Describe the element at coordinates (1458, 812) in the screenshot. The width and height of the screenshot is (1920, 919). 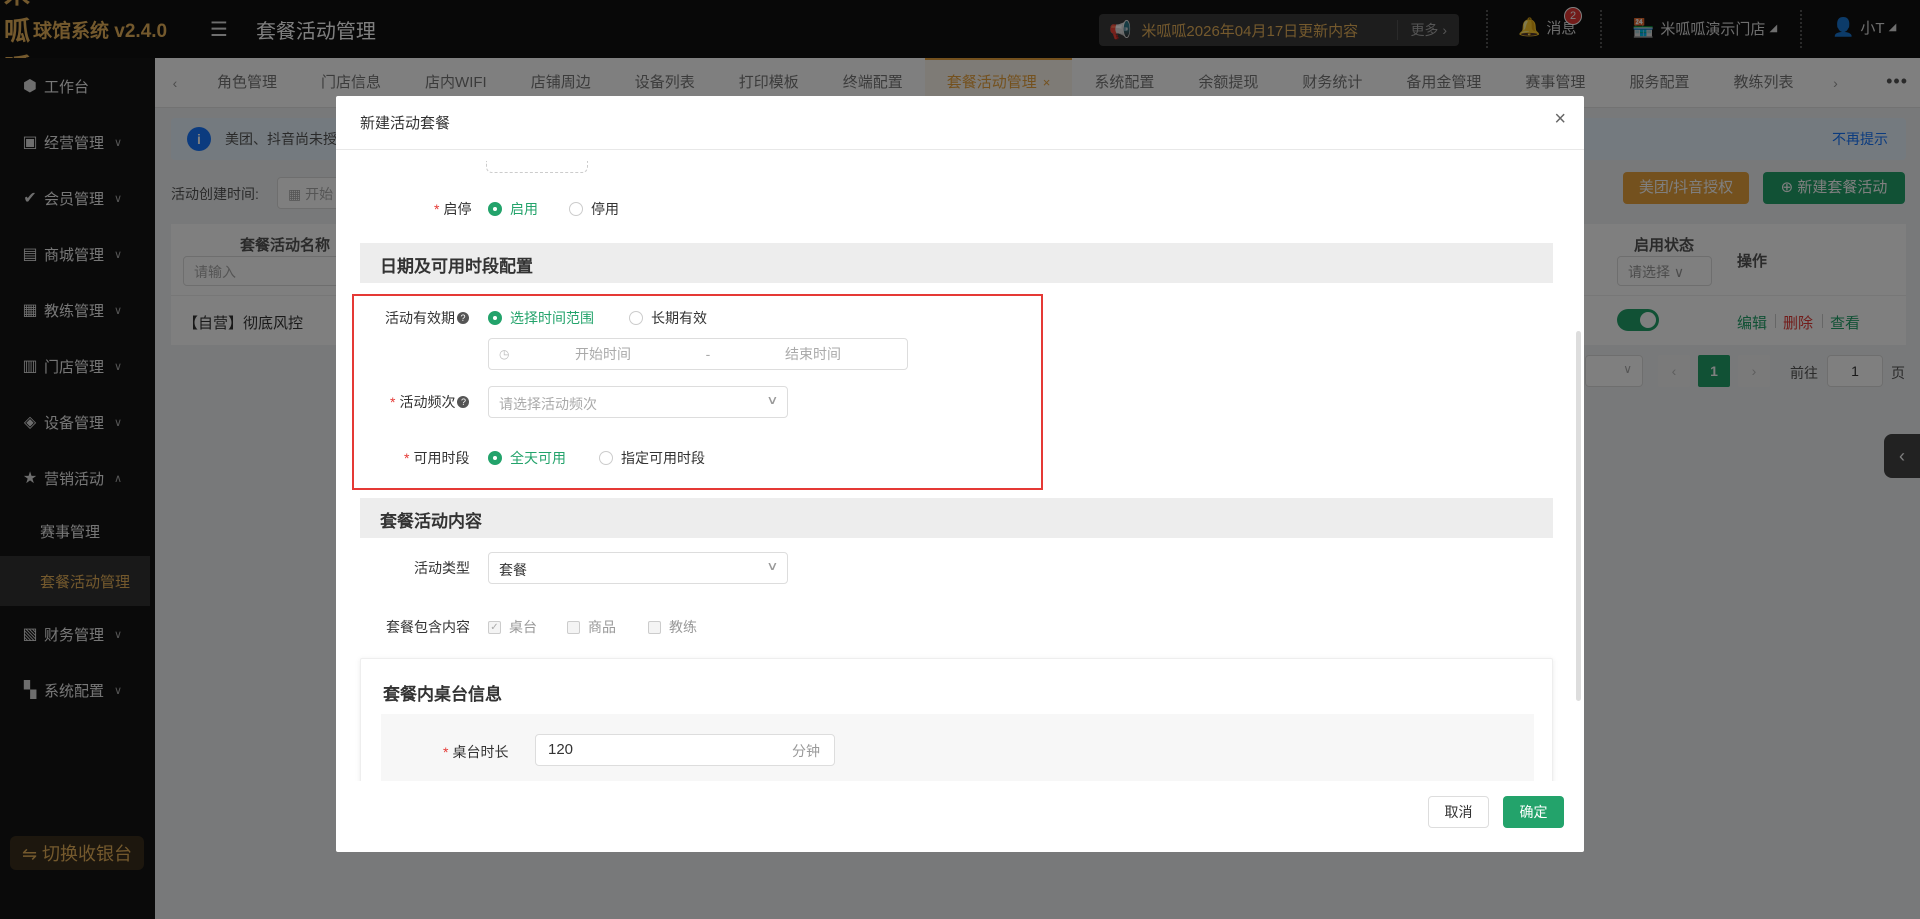
I see `cancel-button: 取消` at that location.